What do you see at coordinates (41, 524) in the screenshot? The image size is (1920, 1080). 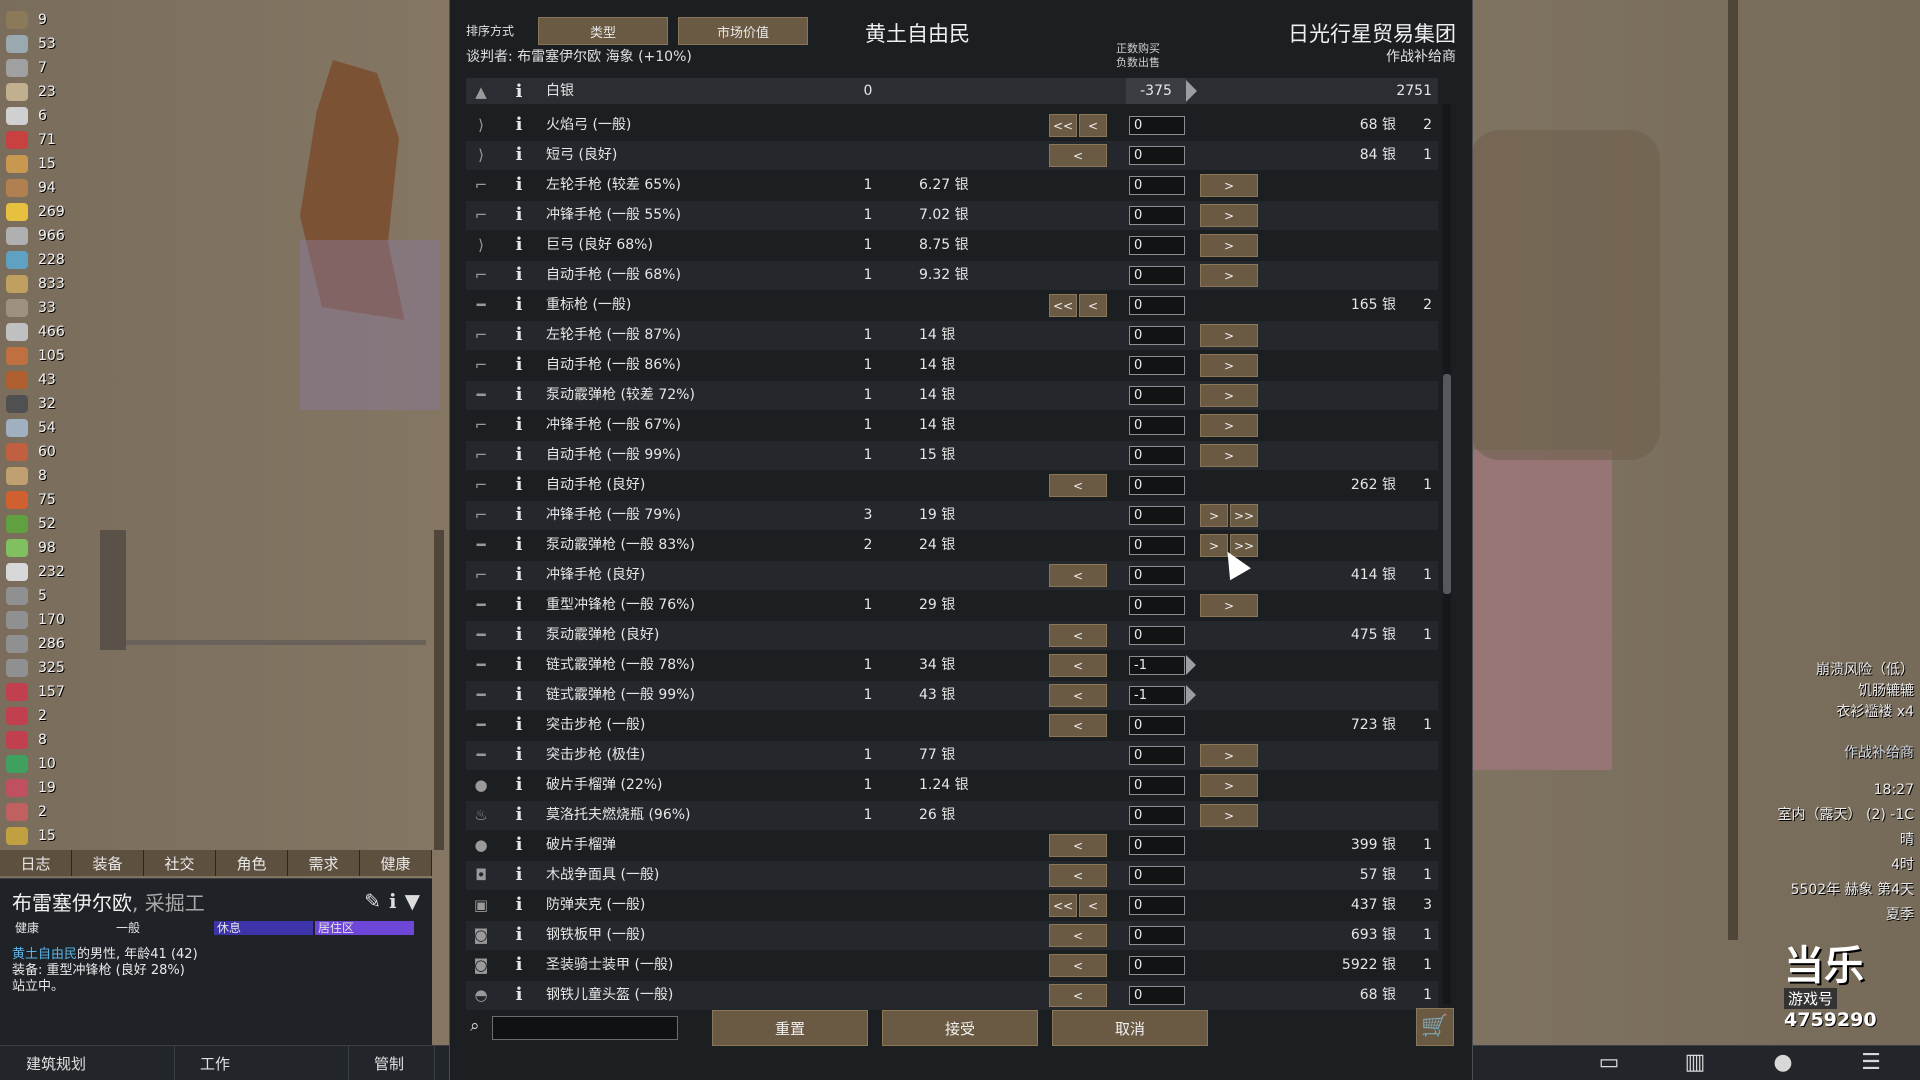 I see `resource-row: 52` at bounding box center [41, 524].